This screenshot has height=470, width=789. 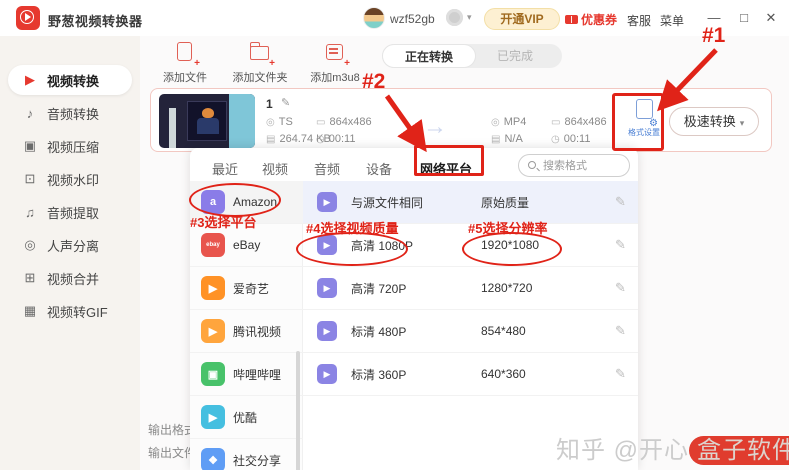 I want to click on format-item-360p: ▶ 标清 360P 640*360 ✎, so click(x=470, y=374).